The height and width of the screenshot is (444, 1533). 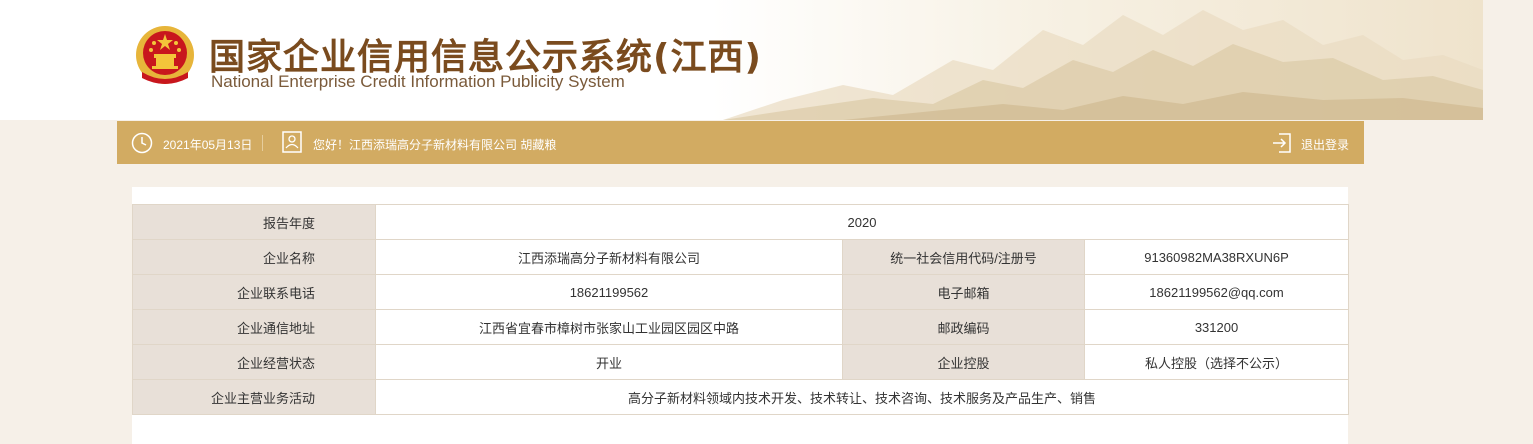 What do you see at coordinates (1325, 144) in the screenshot?
I see `logout-button: 退出登录` at bounding box center [1325, 144].